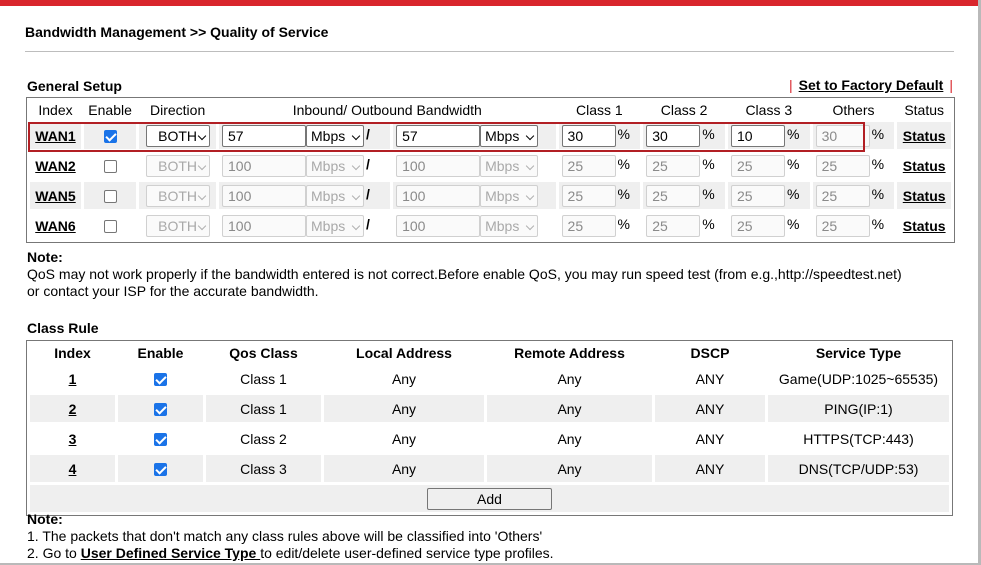 This screenshot has width=981, height=565. I want to click on rule-2-qos-class: Class 1, so click(263, 408).